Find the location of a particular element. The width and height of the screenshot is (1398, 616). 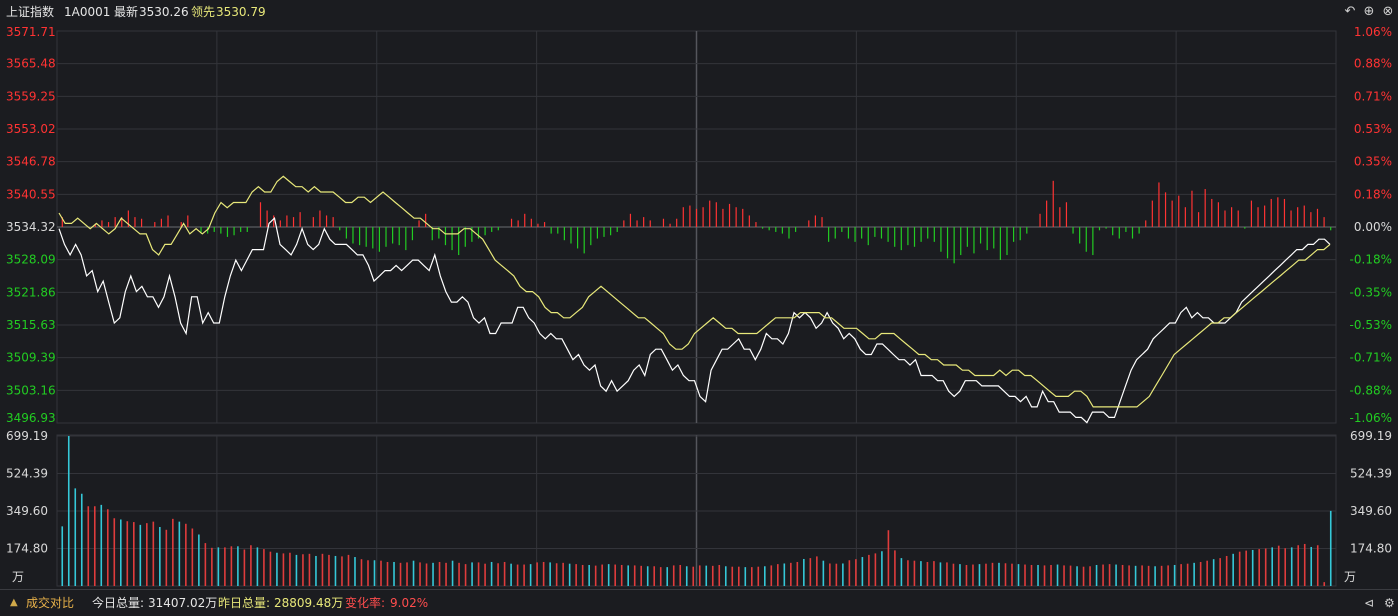

chart-header: 上证指数 1A0001 最新 3530.26 领先 3530.79 ↶ ⊕ ⊗ is located at coordinates (699, 12).